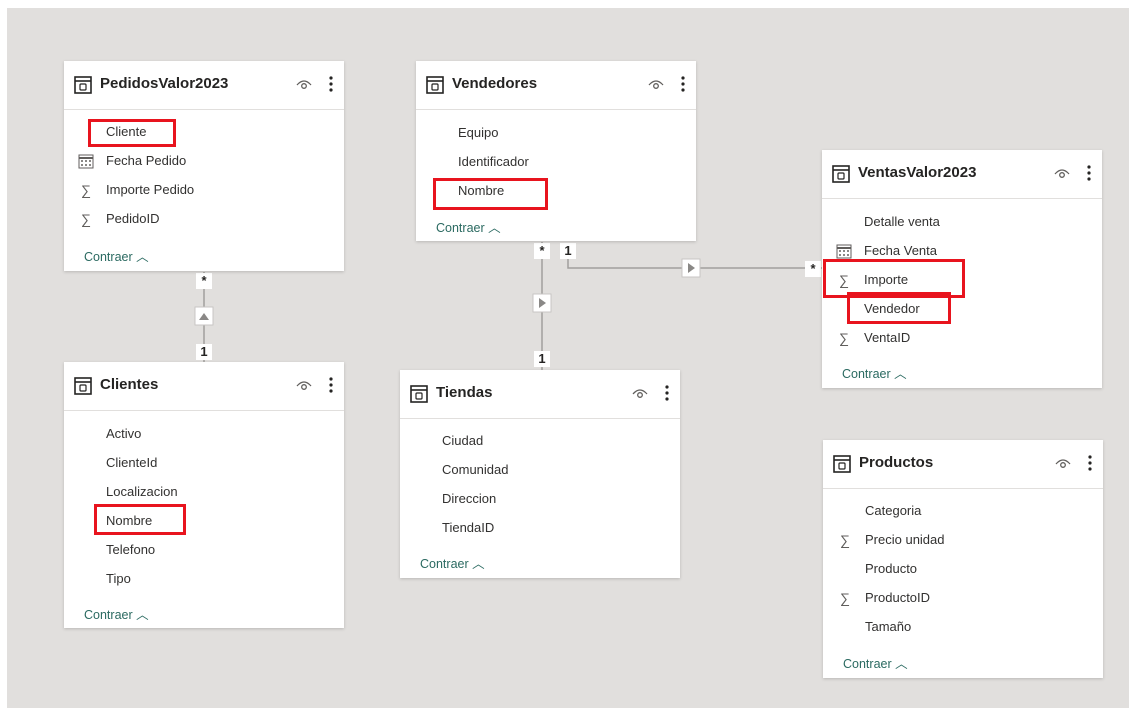  I want to click on field-label: Ciudad, so click(463, 440).